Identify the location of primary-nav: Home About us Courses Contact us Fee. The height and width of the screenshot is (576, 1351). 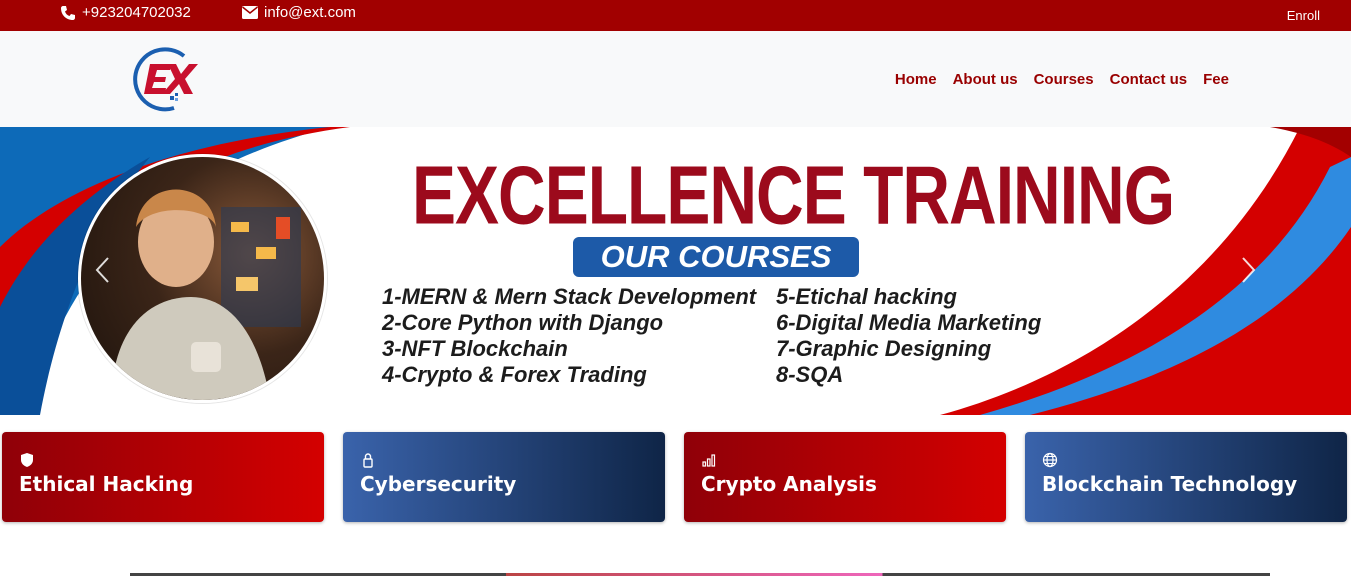
(1062, 79).